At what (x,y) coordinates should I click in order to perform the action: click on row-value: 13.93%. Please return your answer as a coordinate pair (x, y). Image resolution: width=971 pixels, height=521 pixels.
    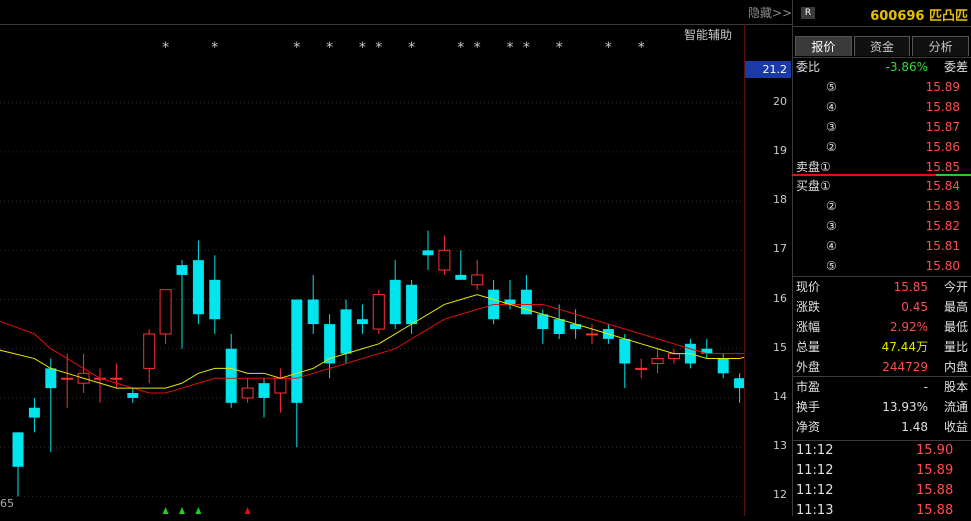
    Looking at the image, I should click on (905, 407).